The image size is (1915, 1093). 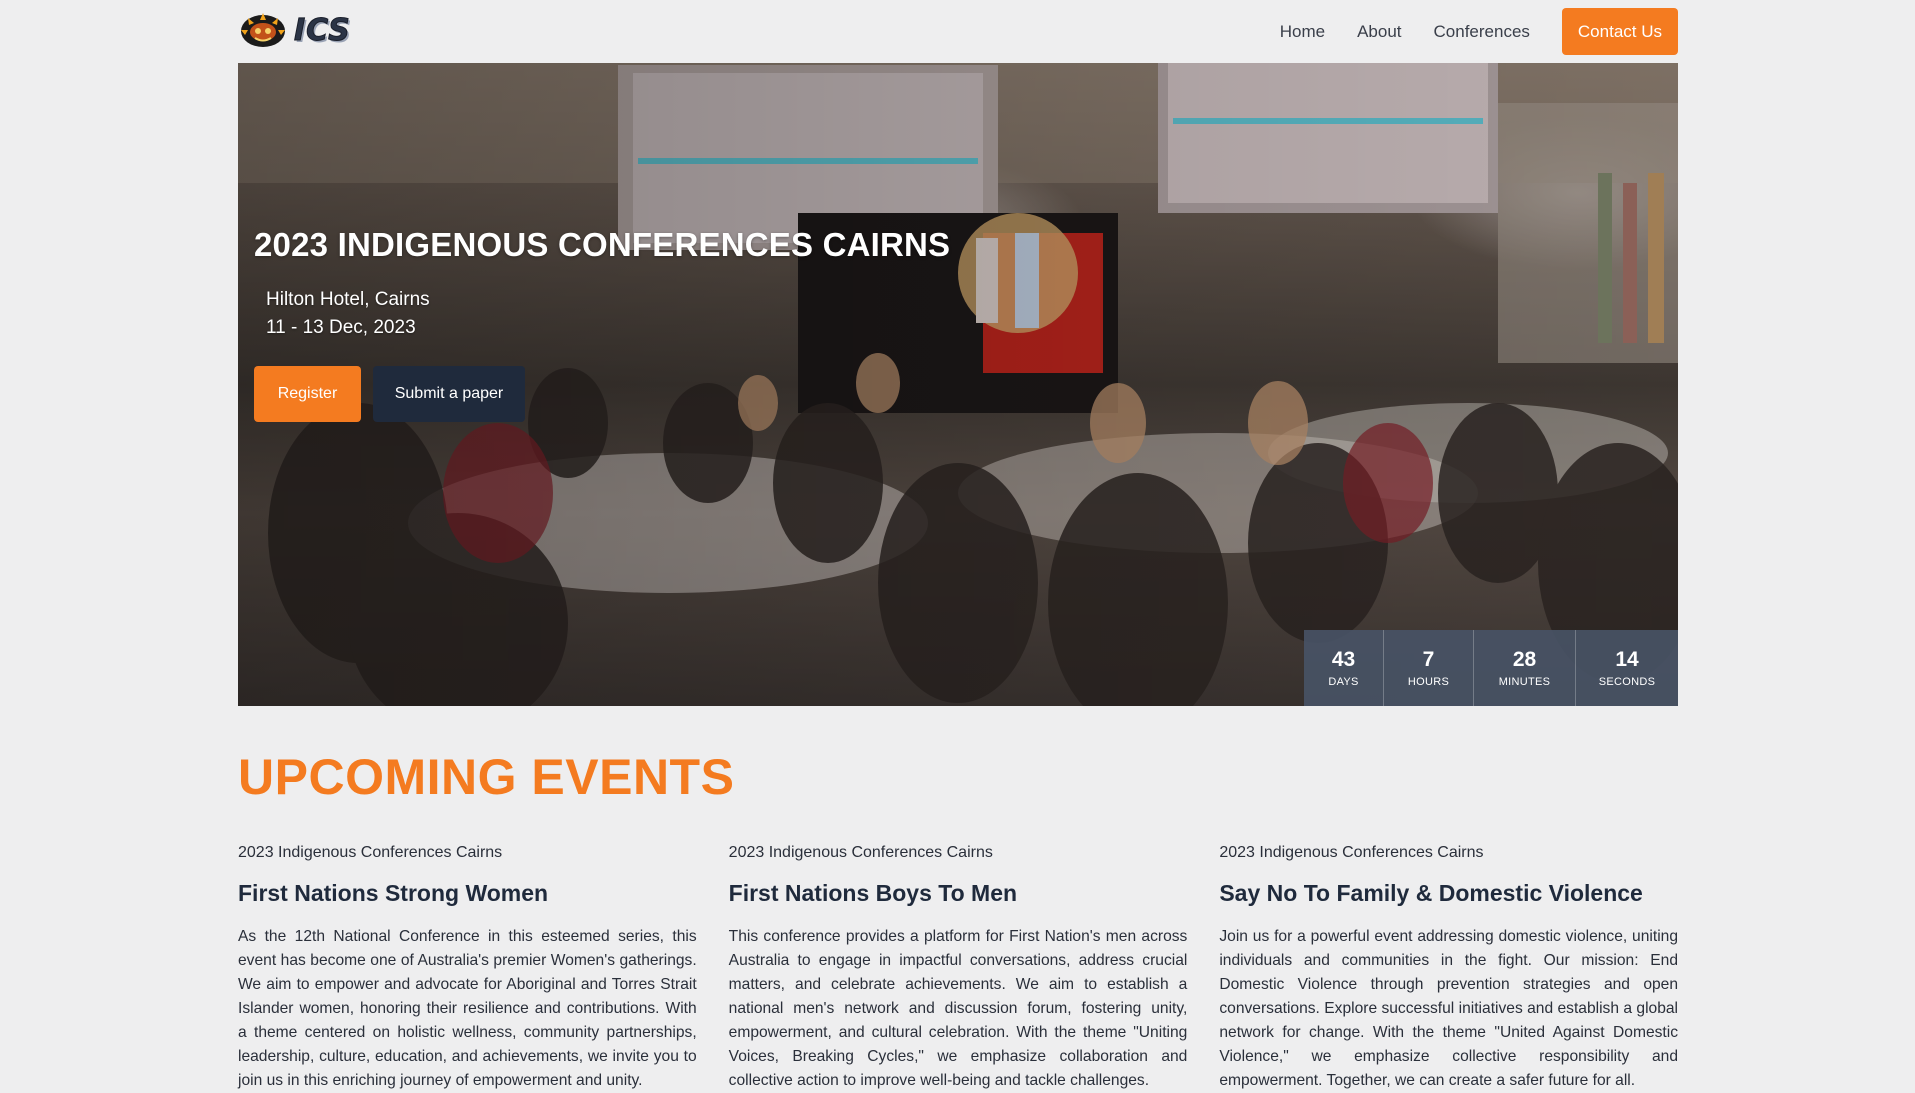 What do you see at coordinates (1343, 682) in the screenshot?
I see `countdown-days-label: DAYS` at bounding box center [1343, 682].